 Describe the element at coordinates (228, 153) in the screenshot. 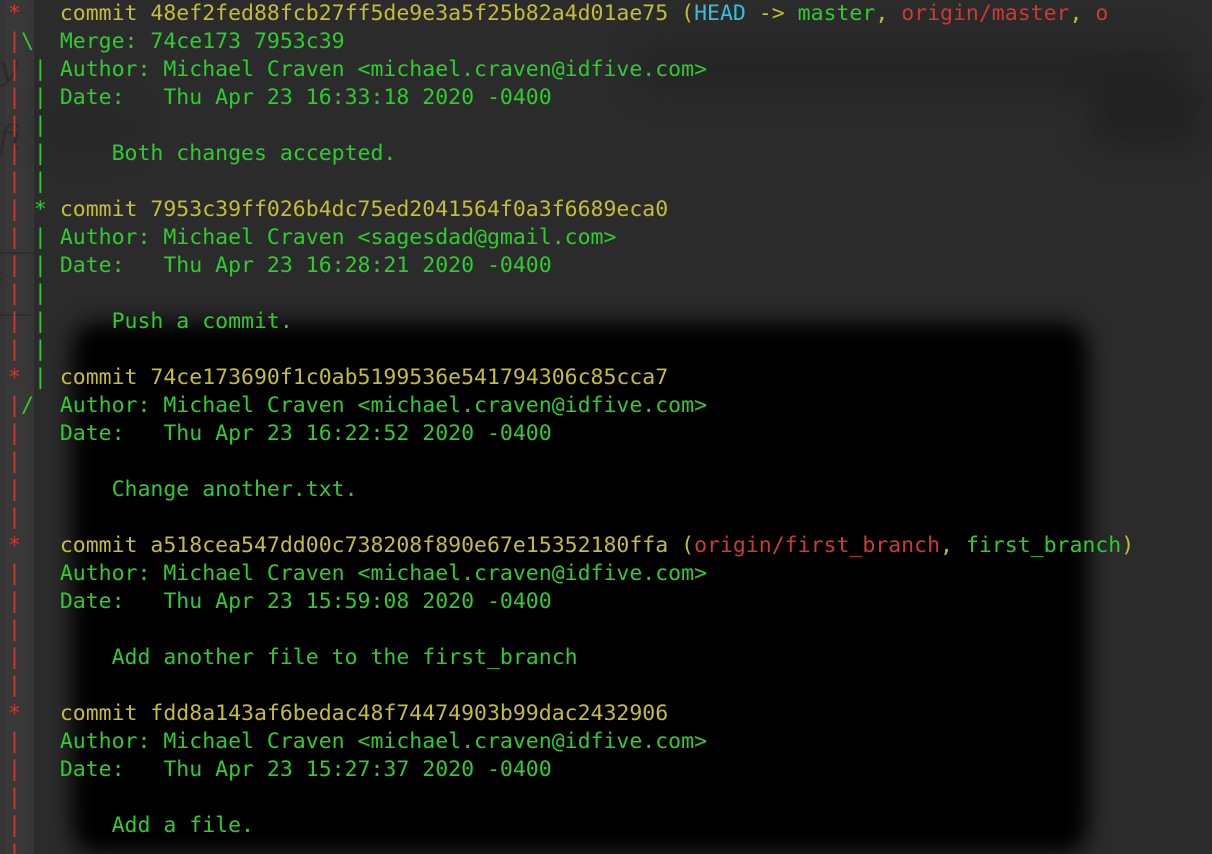

I see `log-text: Both changes accepted.` at that location.